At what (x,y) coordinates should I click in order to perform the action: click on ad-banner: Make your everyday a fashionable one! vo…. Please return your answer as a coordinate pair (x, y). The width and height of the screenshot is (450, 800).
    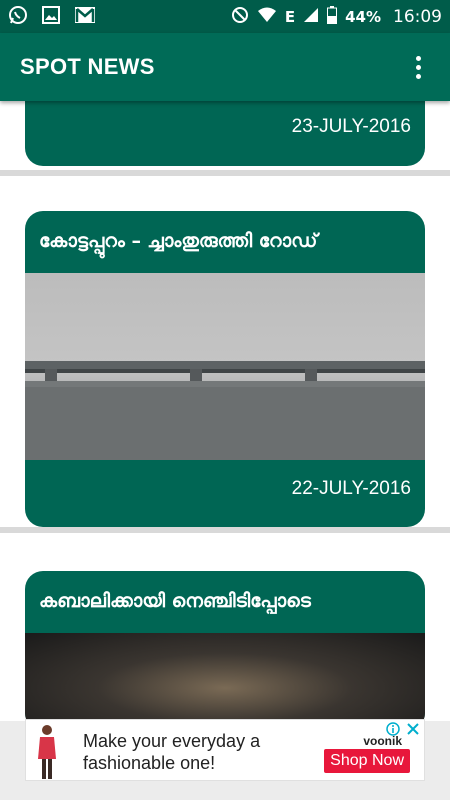
    Looking at the image, I should click on (225, 750).